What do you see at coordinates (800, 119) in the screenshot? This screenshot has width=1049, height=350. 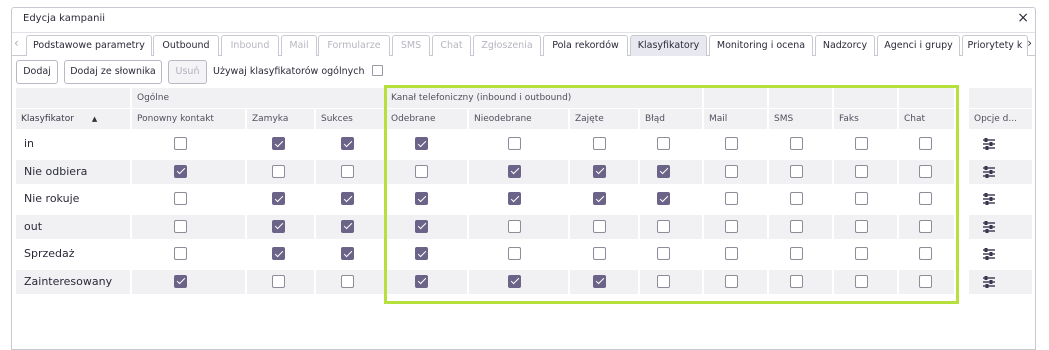 I see `column-header-sms: SMS` at bounding box center [800, 119].